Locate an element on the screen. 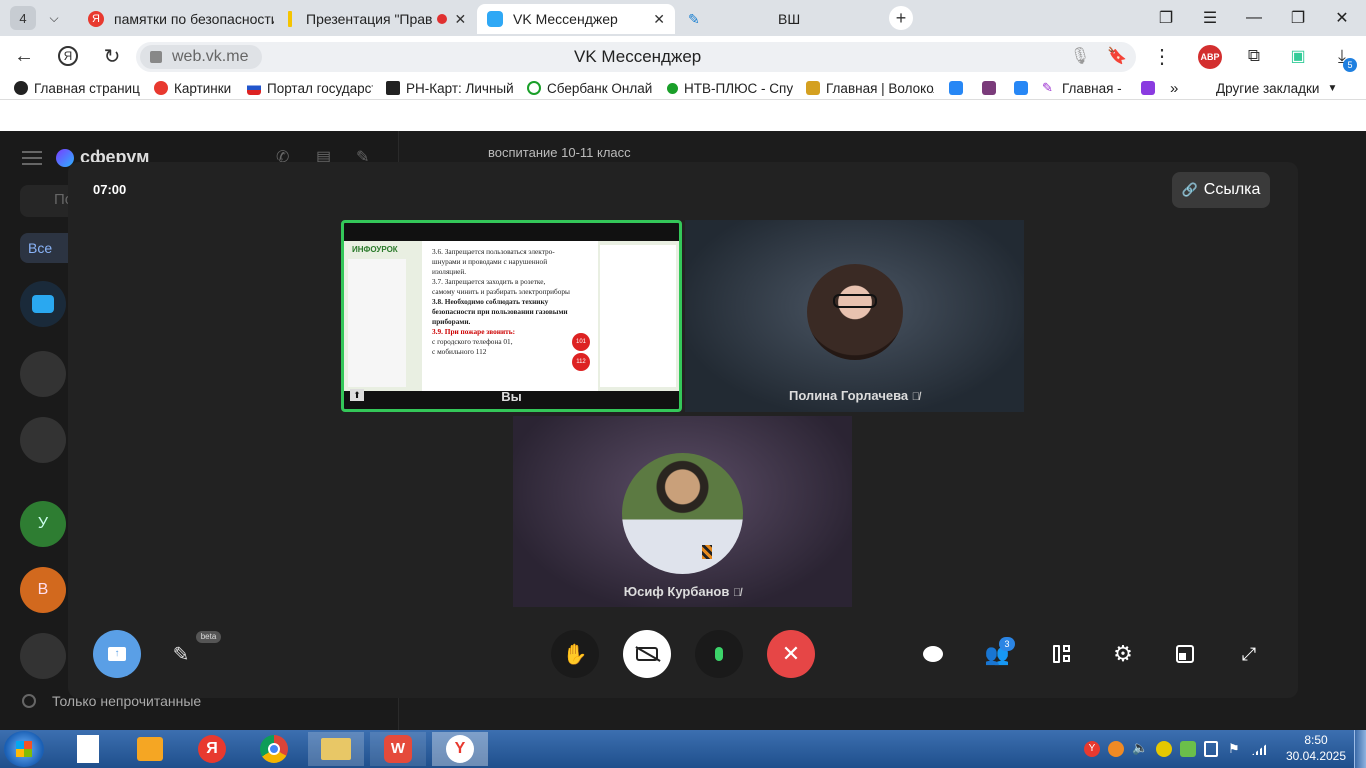 This screenshot has width=1366, height=768. taskbar-media is located at coordinates (150, 749).